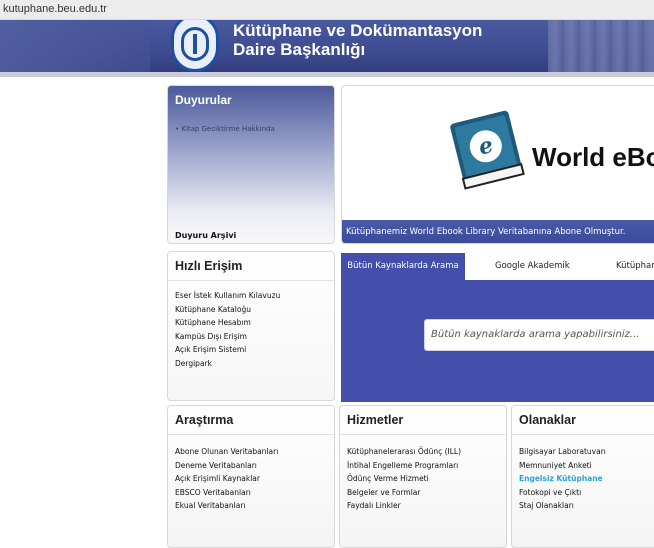  Describe the element at coordinates (327, 10) in the screenshot. I see `address-bar: kutuphane.beu.edu.tr` at that location.